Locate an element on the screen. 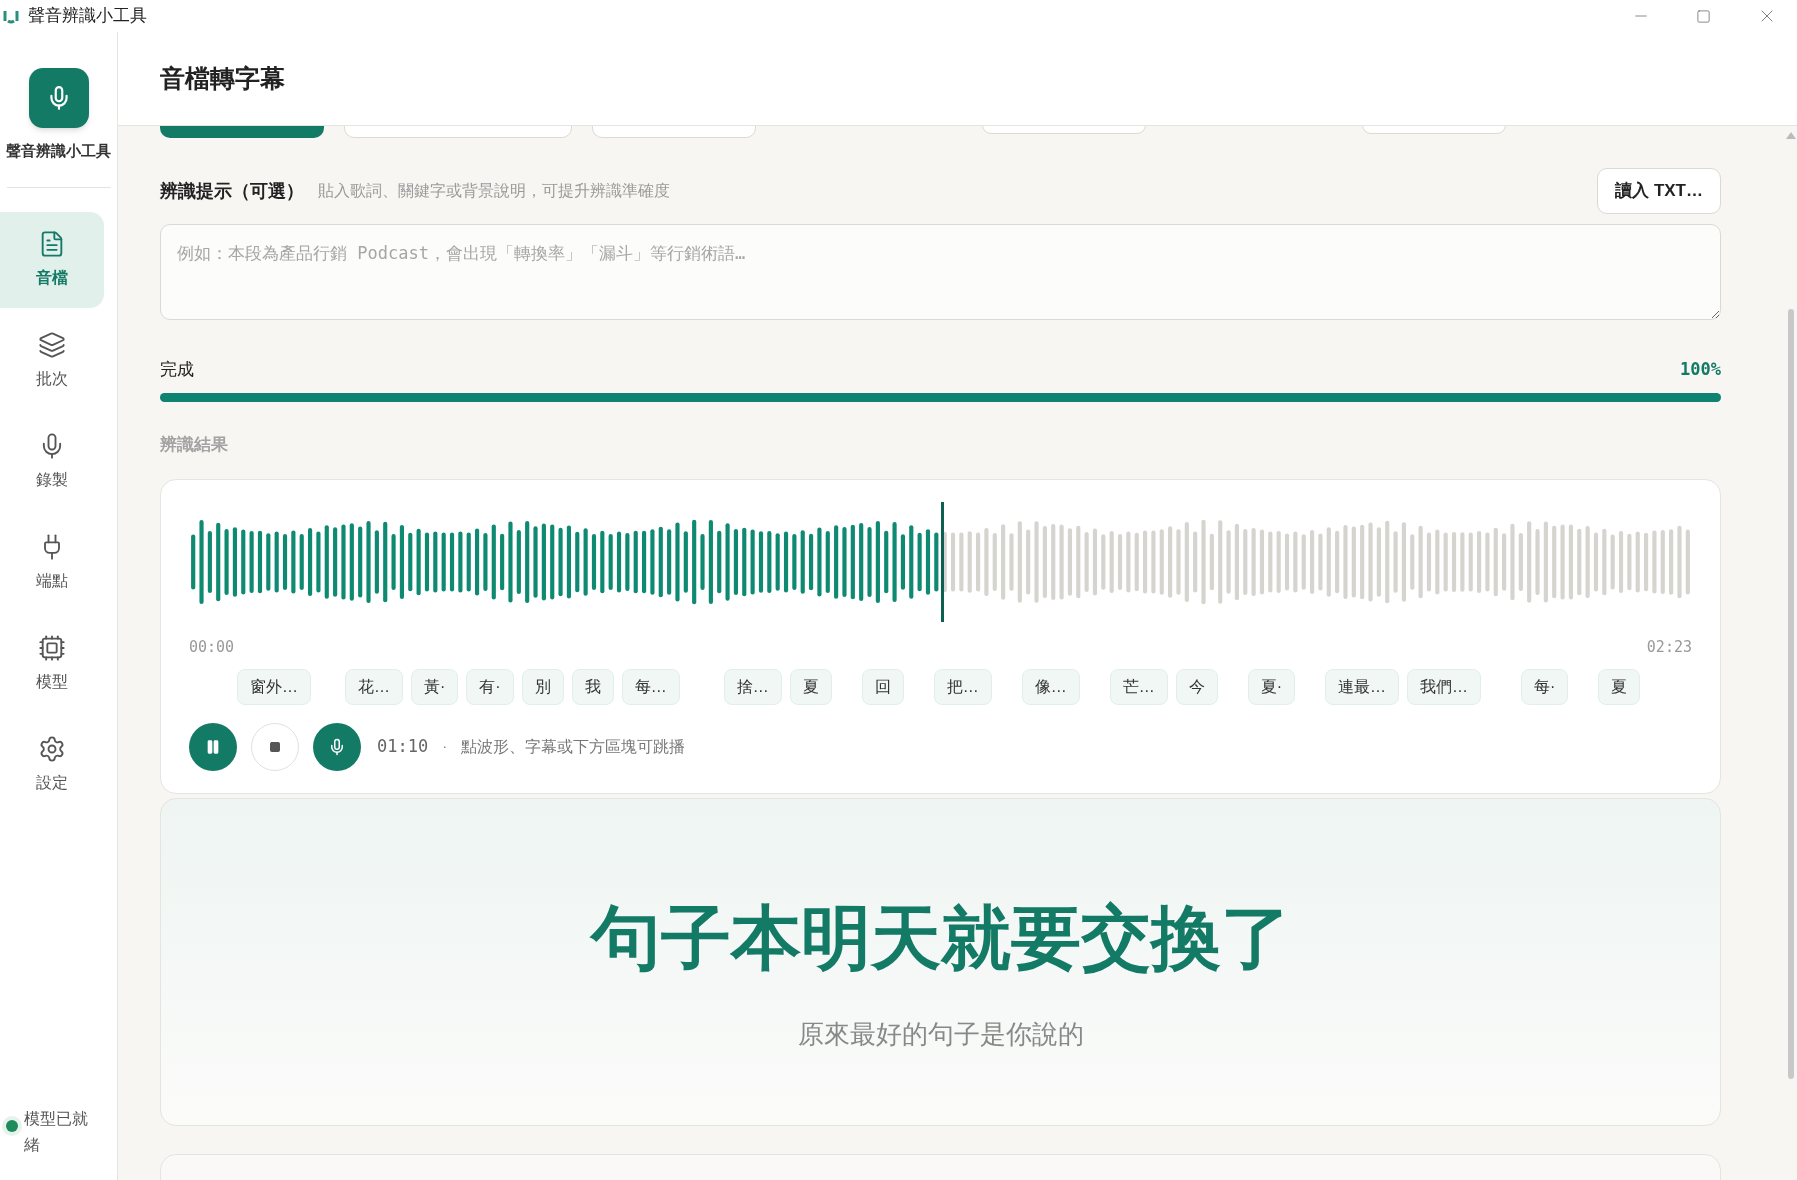 Image resolution: width=1797 pixels, height=1180 pixels. current-subtitle: 句子本明天就要交換了 is located at coordinates (940, 938).